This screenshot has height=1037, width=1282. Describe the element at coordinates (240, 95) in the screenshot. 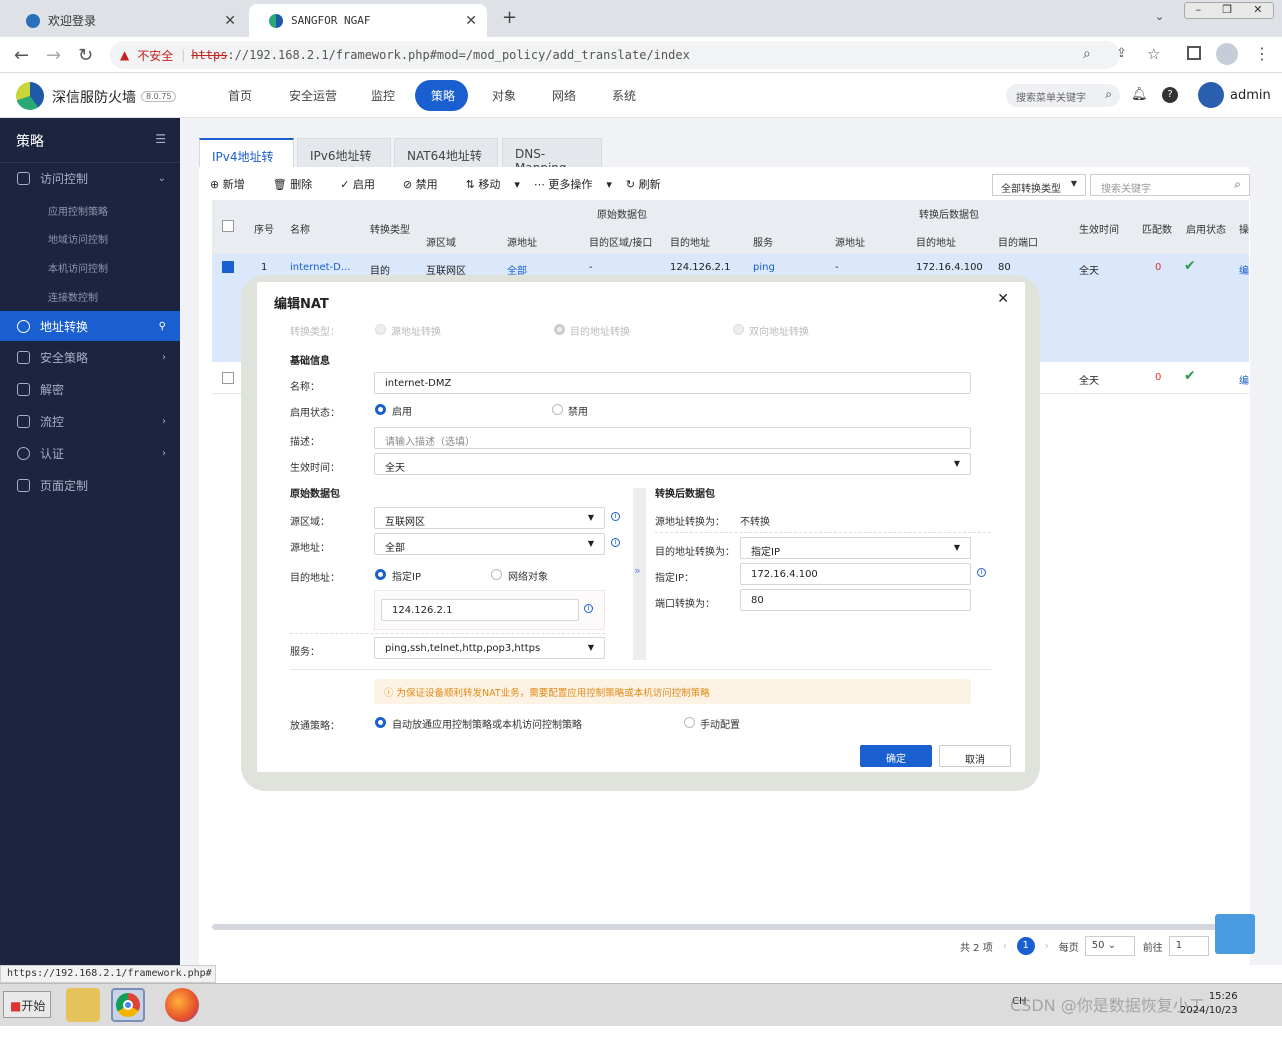

I see `nav-home: 首页` at that location.